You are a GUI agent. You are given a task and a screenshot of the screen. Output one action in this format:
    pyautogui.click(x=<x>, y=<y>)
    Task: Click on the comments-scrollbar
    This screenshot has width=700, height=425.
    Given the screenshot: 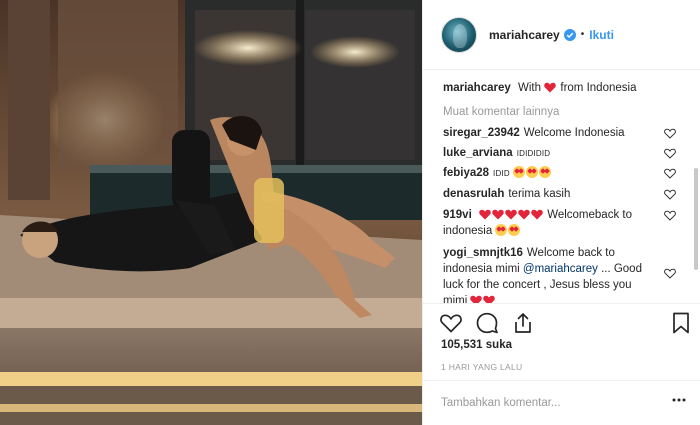 What is the action you would take?
    pyautogui.click(x=696, y=219)
    